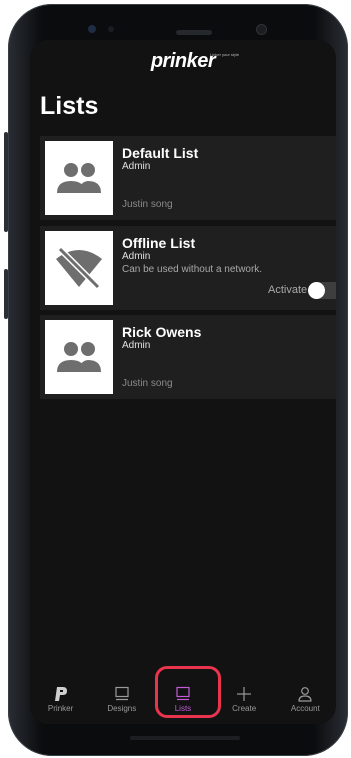 This screenshot has width=351, height=758. I want to click on page-title: Lists, so click(69, 106).